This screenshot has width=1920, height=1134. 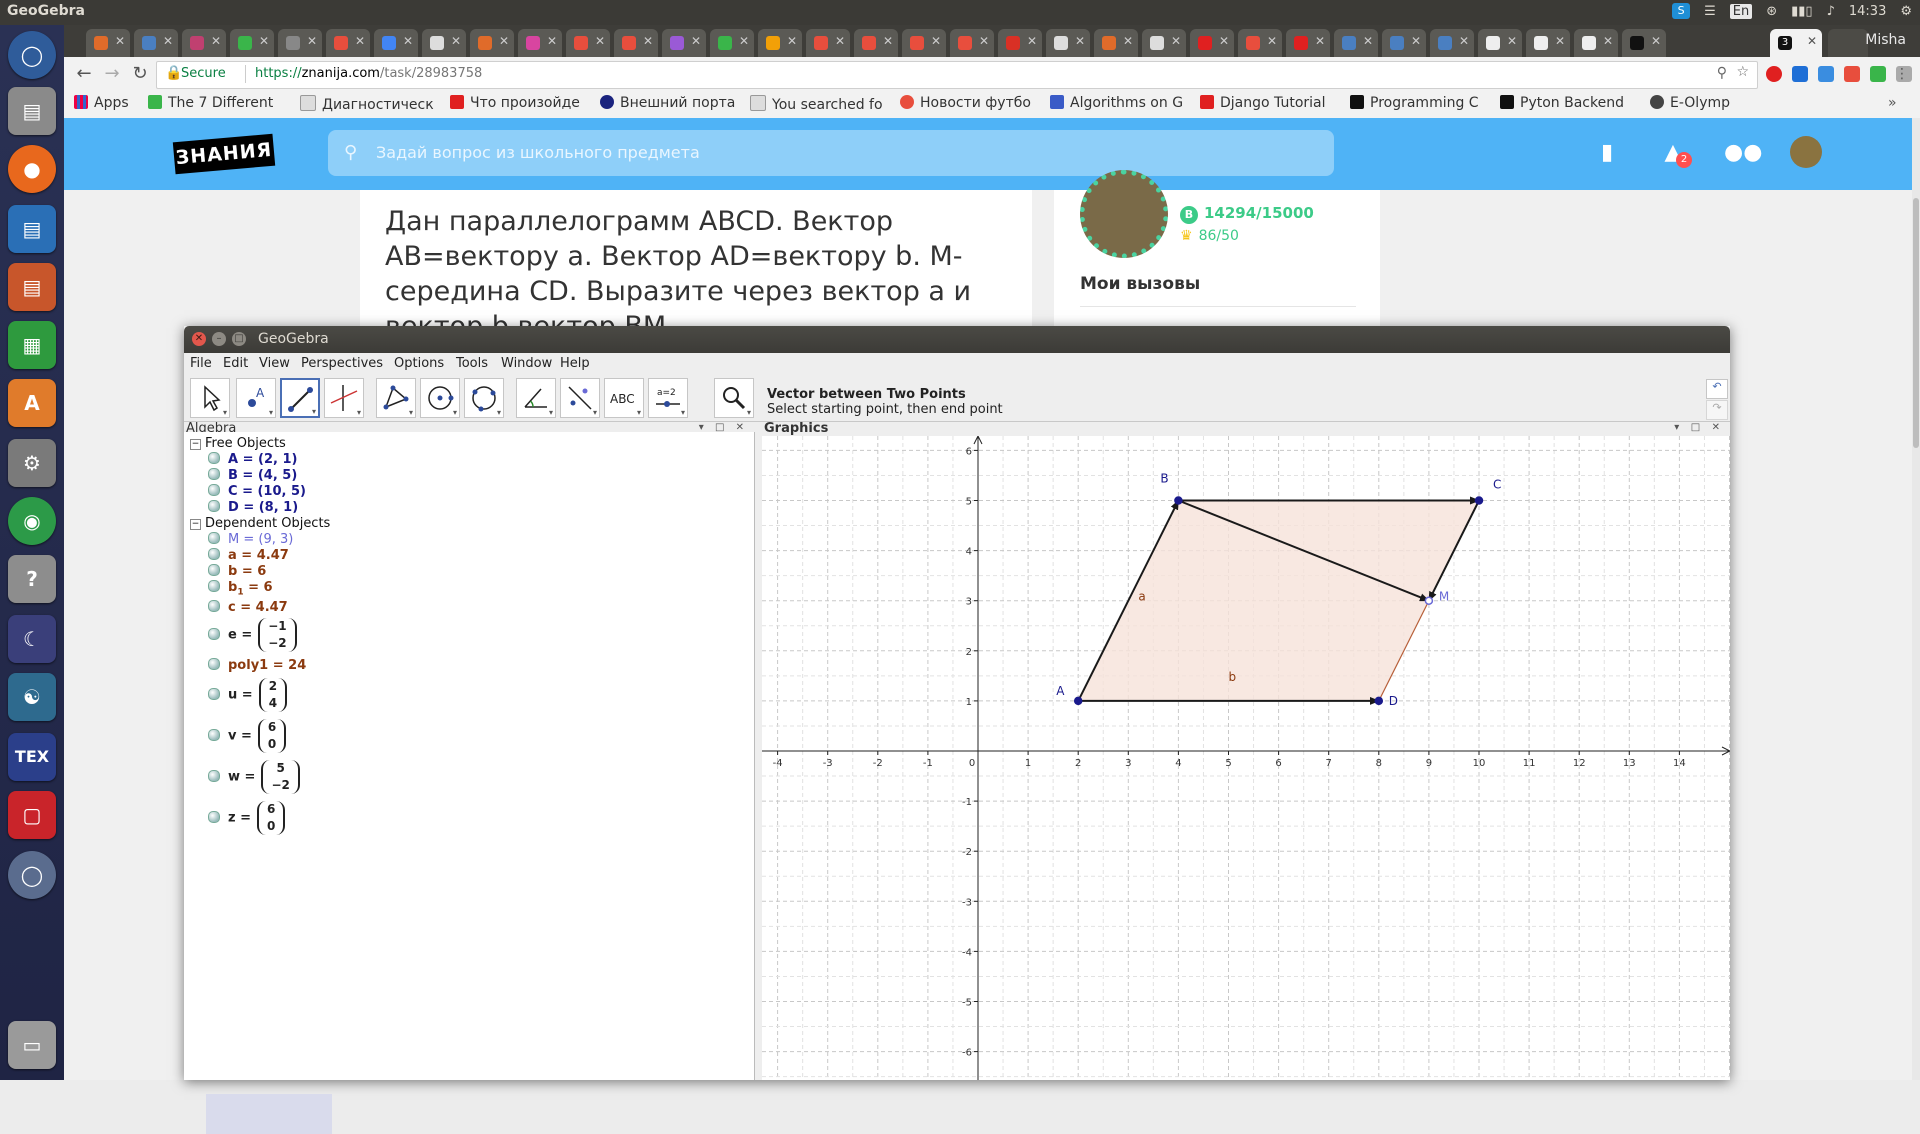 I want to click on friends-icon: ●●, so click(x=1743, y=153).